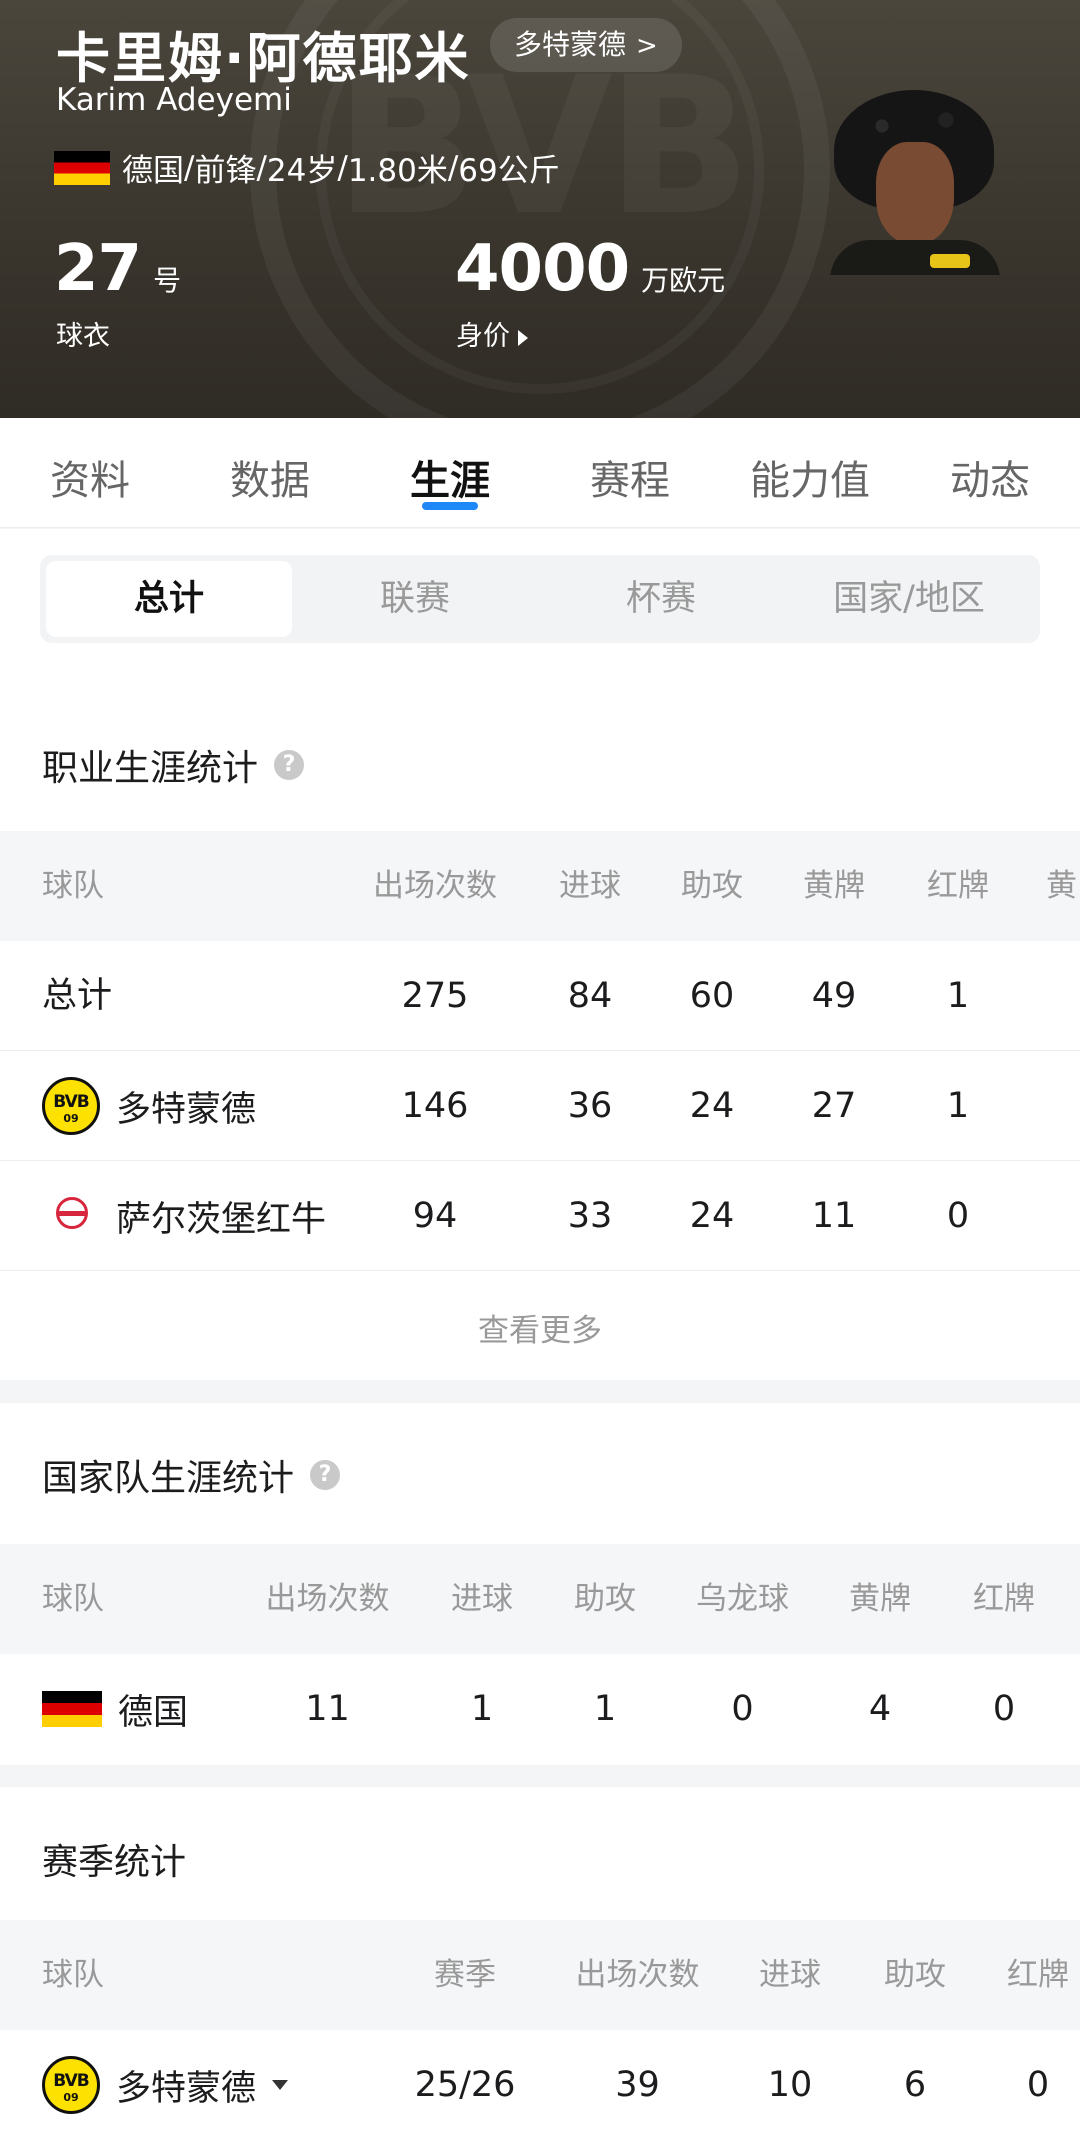  Describe the element at coordinates (169, 599) in the screenshot. I see `segment-total: 总计` at that location.